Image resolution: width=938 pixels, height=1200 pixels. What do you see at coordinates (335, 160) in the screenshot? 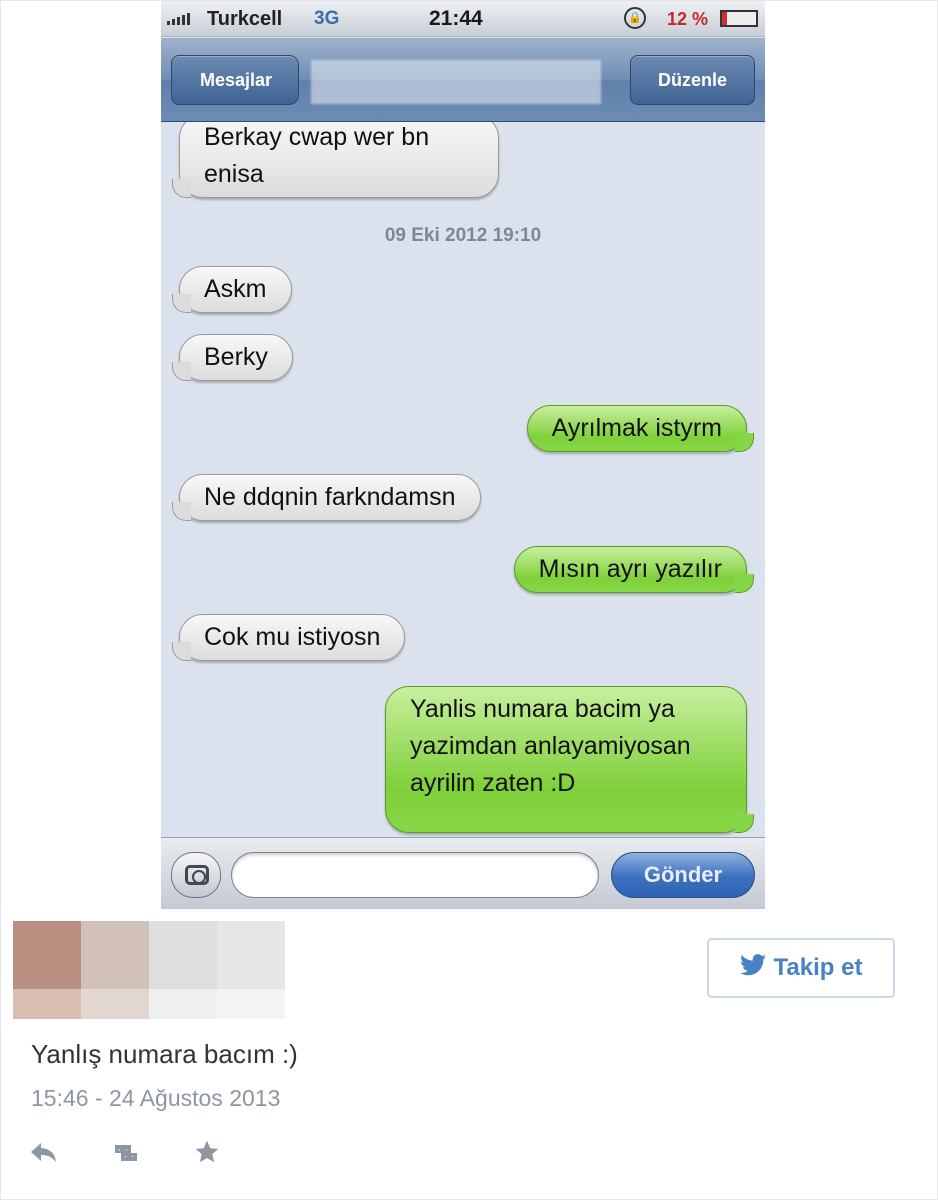
I see `incoming-message: Berkay cwap wer bn enisa` at bounding box center [335, 160].